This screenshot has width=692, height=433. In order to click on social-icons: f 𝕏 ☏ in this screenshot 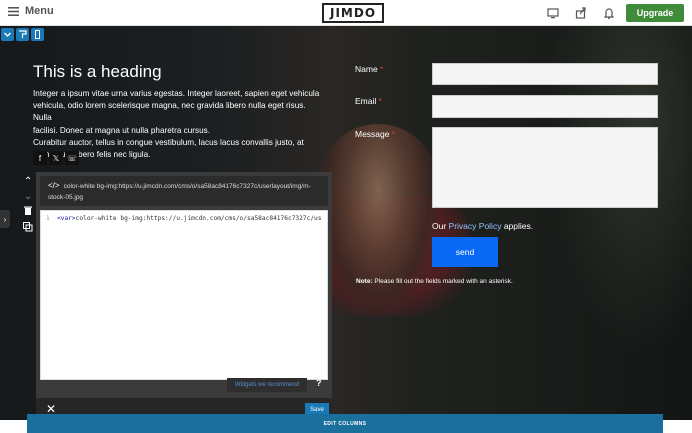, I will do `click(56, 158)`.